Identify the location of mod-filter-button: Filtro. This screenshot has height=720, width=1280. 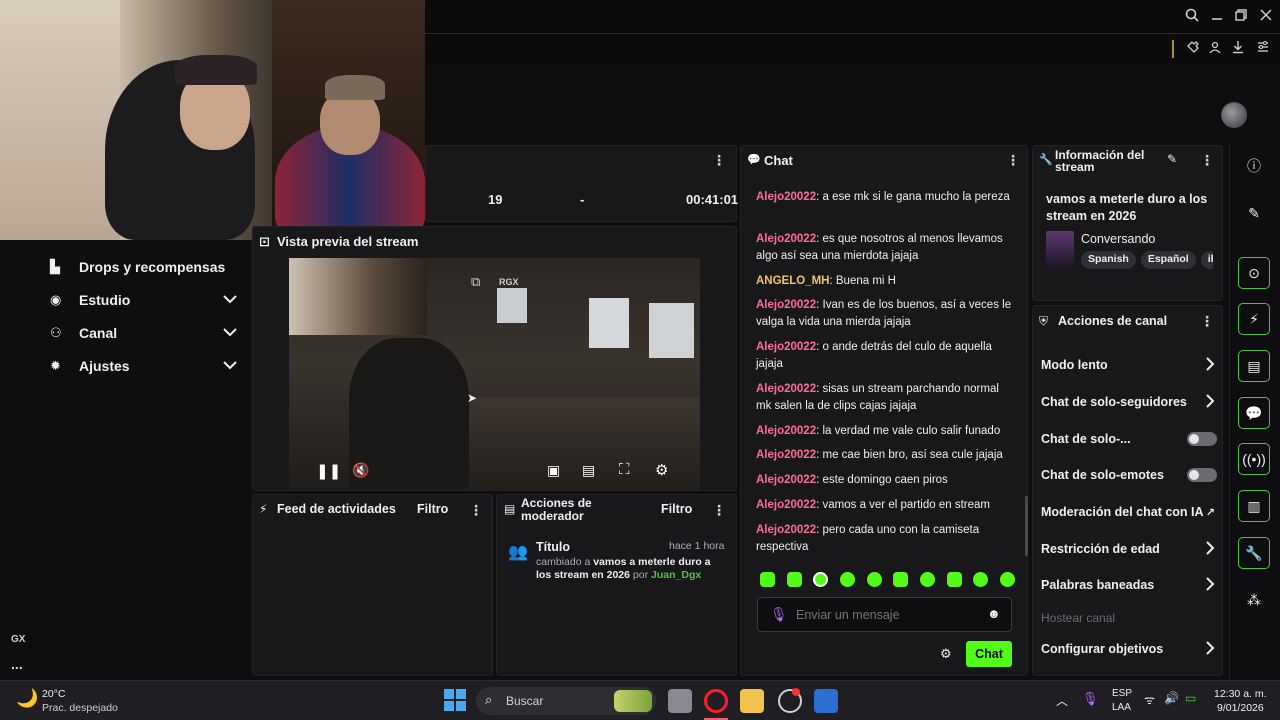
(676, 509).